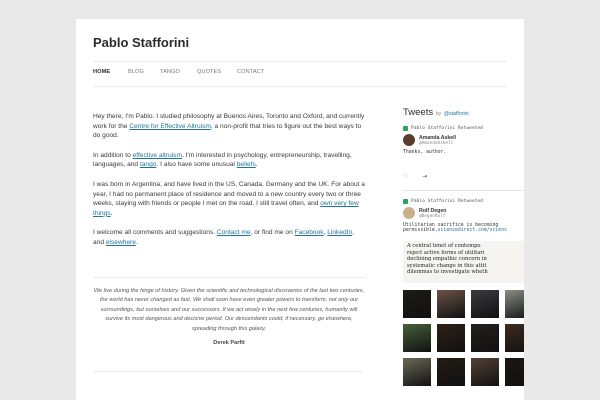 This screenshot has height=400, width=600. I want to click on content-divider, so click(228, 371).